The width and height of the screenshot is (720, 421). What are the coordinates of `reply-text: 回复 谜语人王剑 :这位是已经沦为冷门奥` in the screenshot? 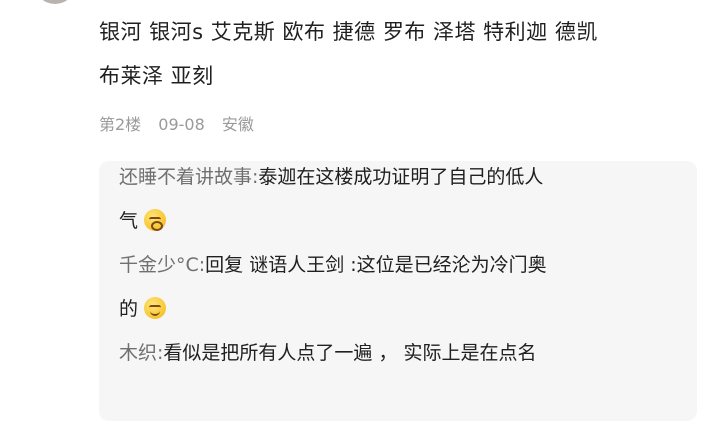 It's located at (376, 265).